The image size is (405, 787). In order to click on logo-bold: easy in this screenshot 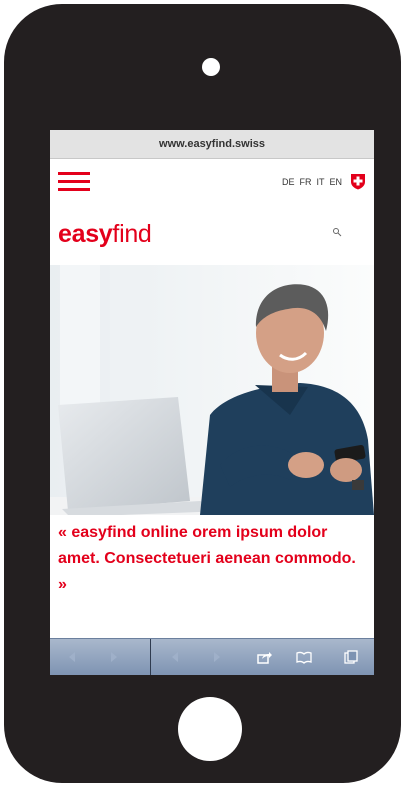, I will do `click(85, 234)`.